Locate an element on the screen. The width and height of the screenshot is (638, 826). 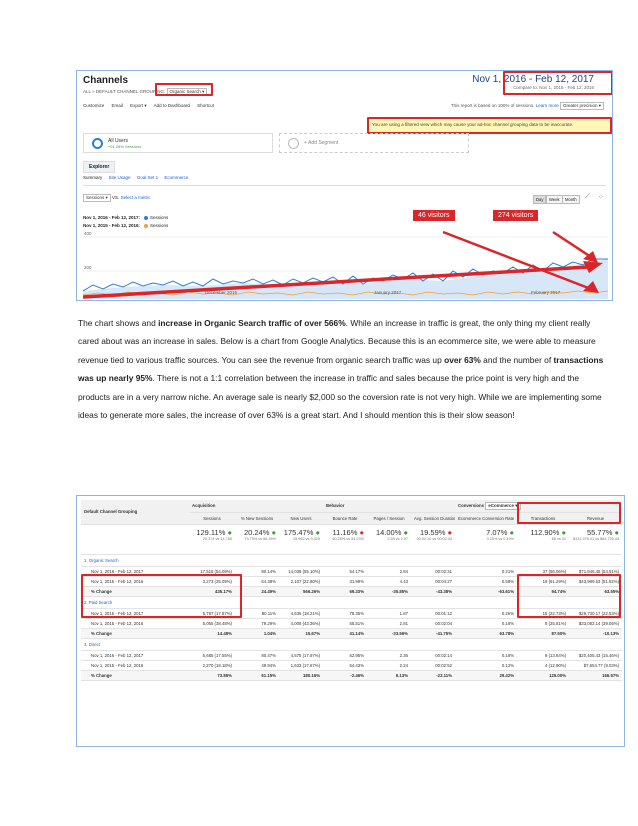
th-sessions: Sessions is located at coordinates (212, 518).